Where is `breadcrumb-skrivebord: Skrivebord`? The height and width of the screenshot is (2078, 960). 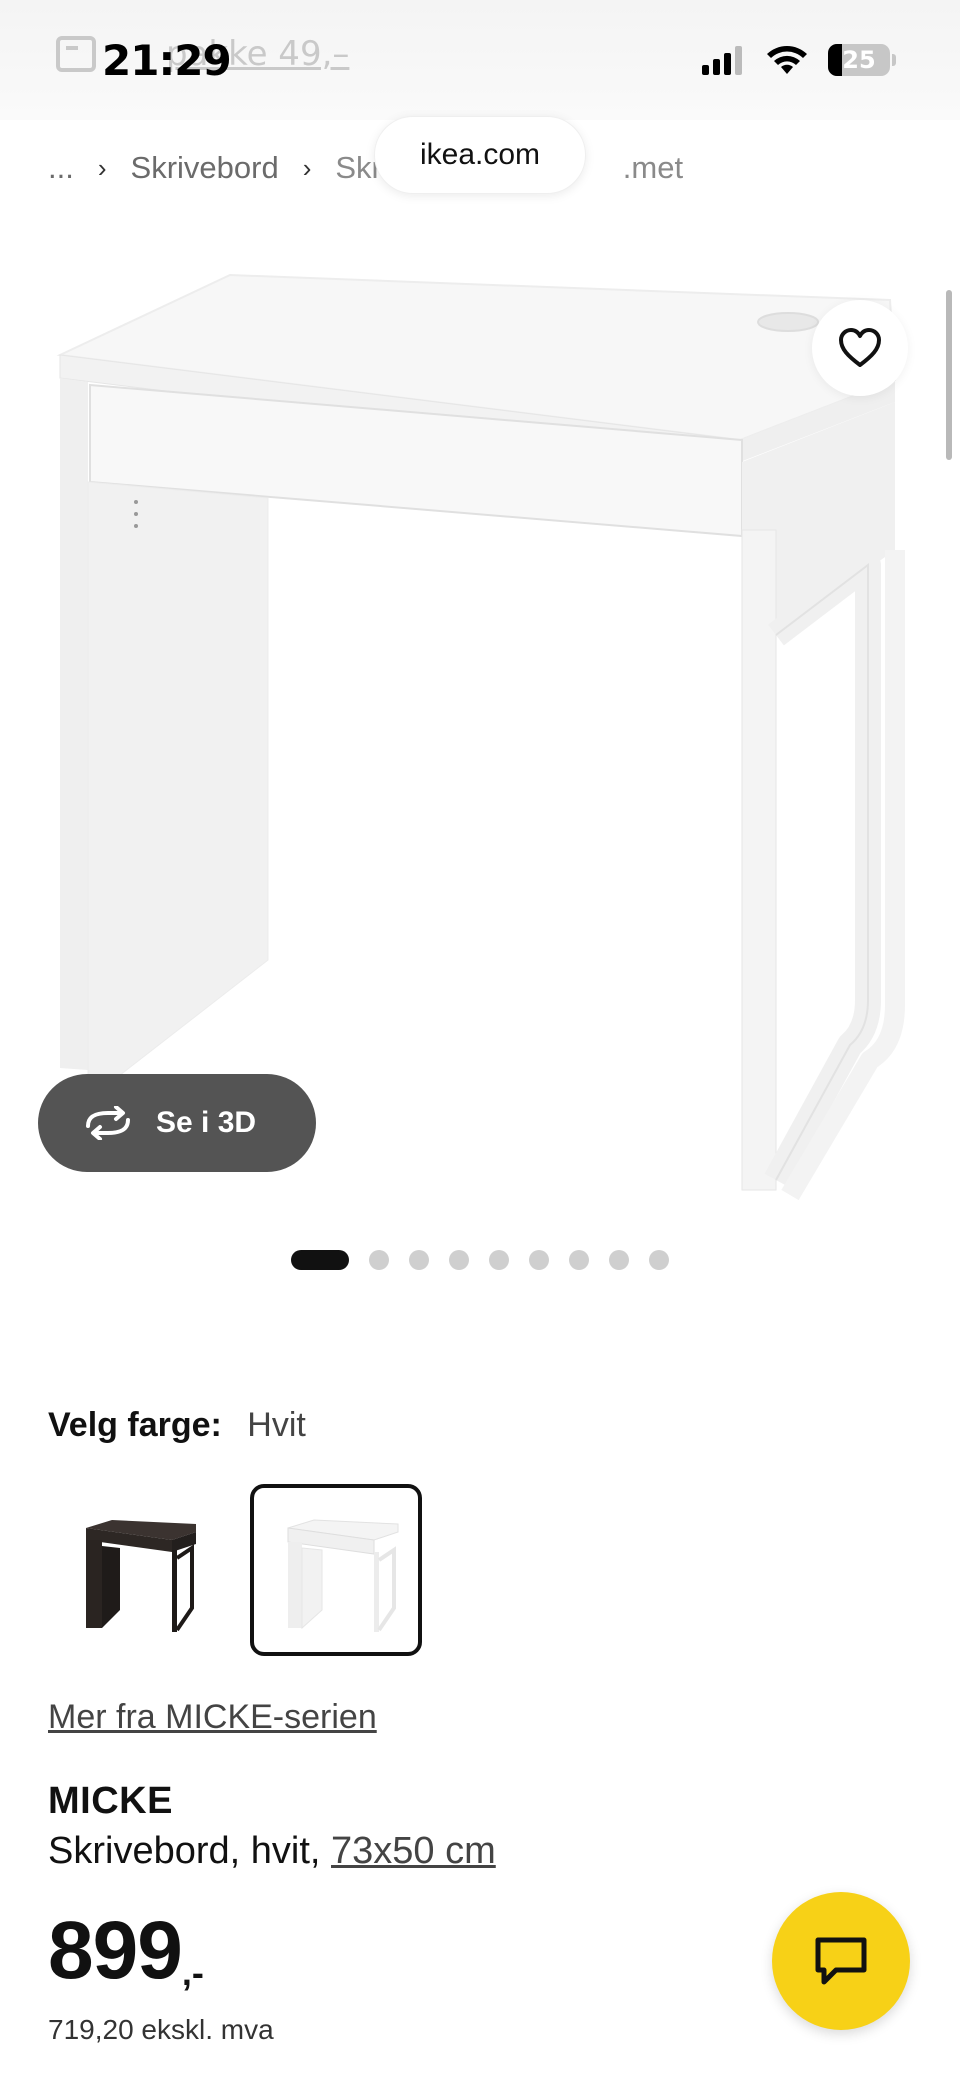 breadcrumb-skrivebord: Skrivebord is located at coordinates (205, 168).